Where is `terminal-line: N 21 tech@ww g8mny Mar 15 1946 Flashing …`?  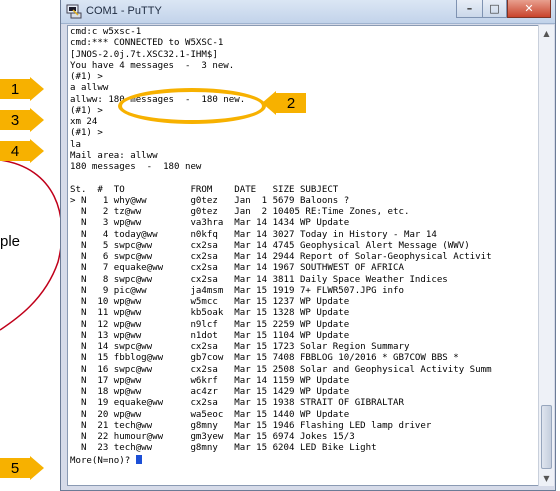
terminal-line: N 21 tech@ww g8mny Mar 15 1946 Flashing … is located at coordinates (281, 426).